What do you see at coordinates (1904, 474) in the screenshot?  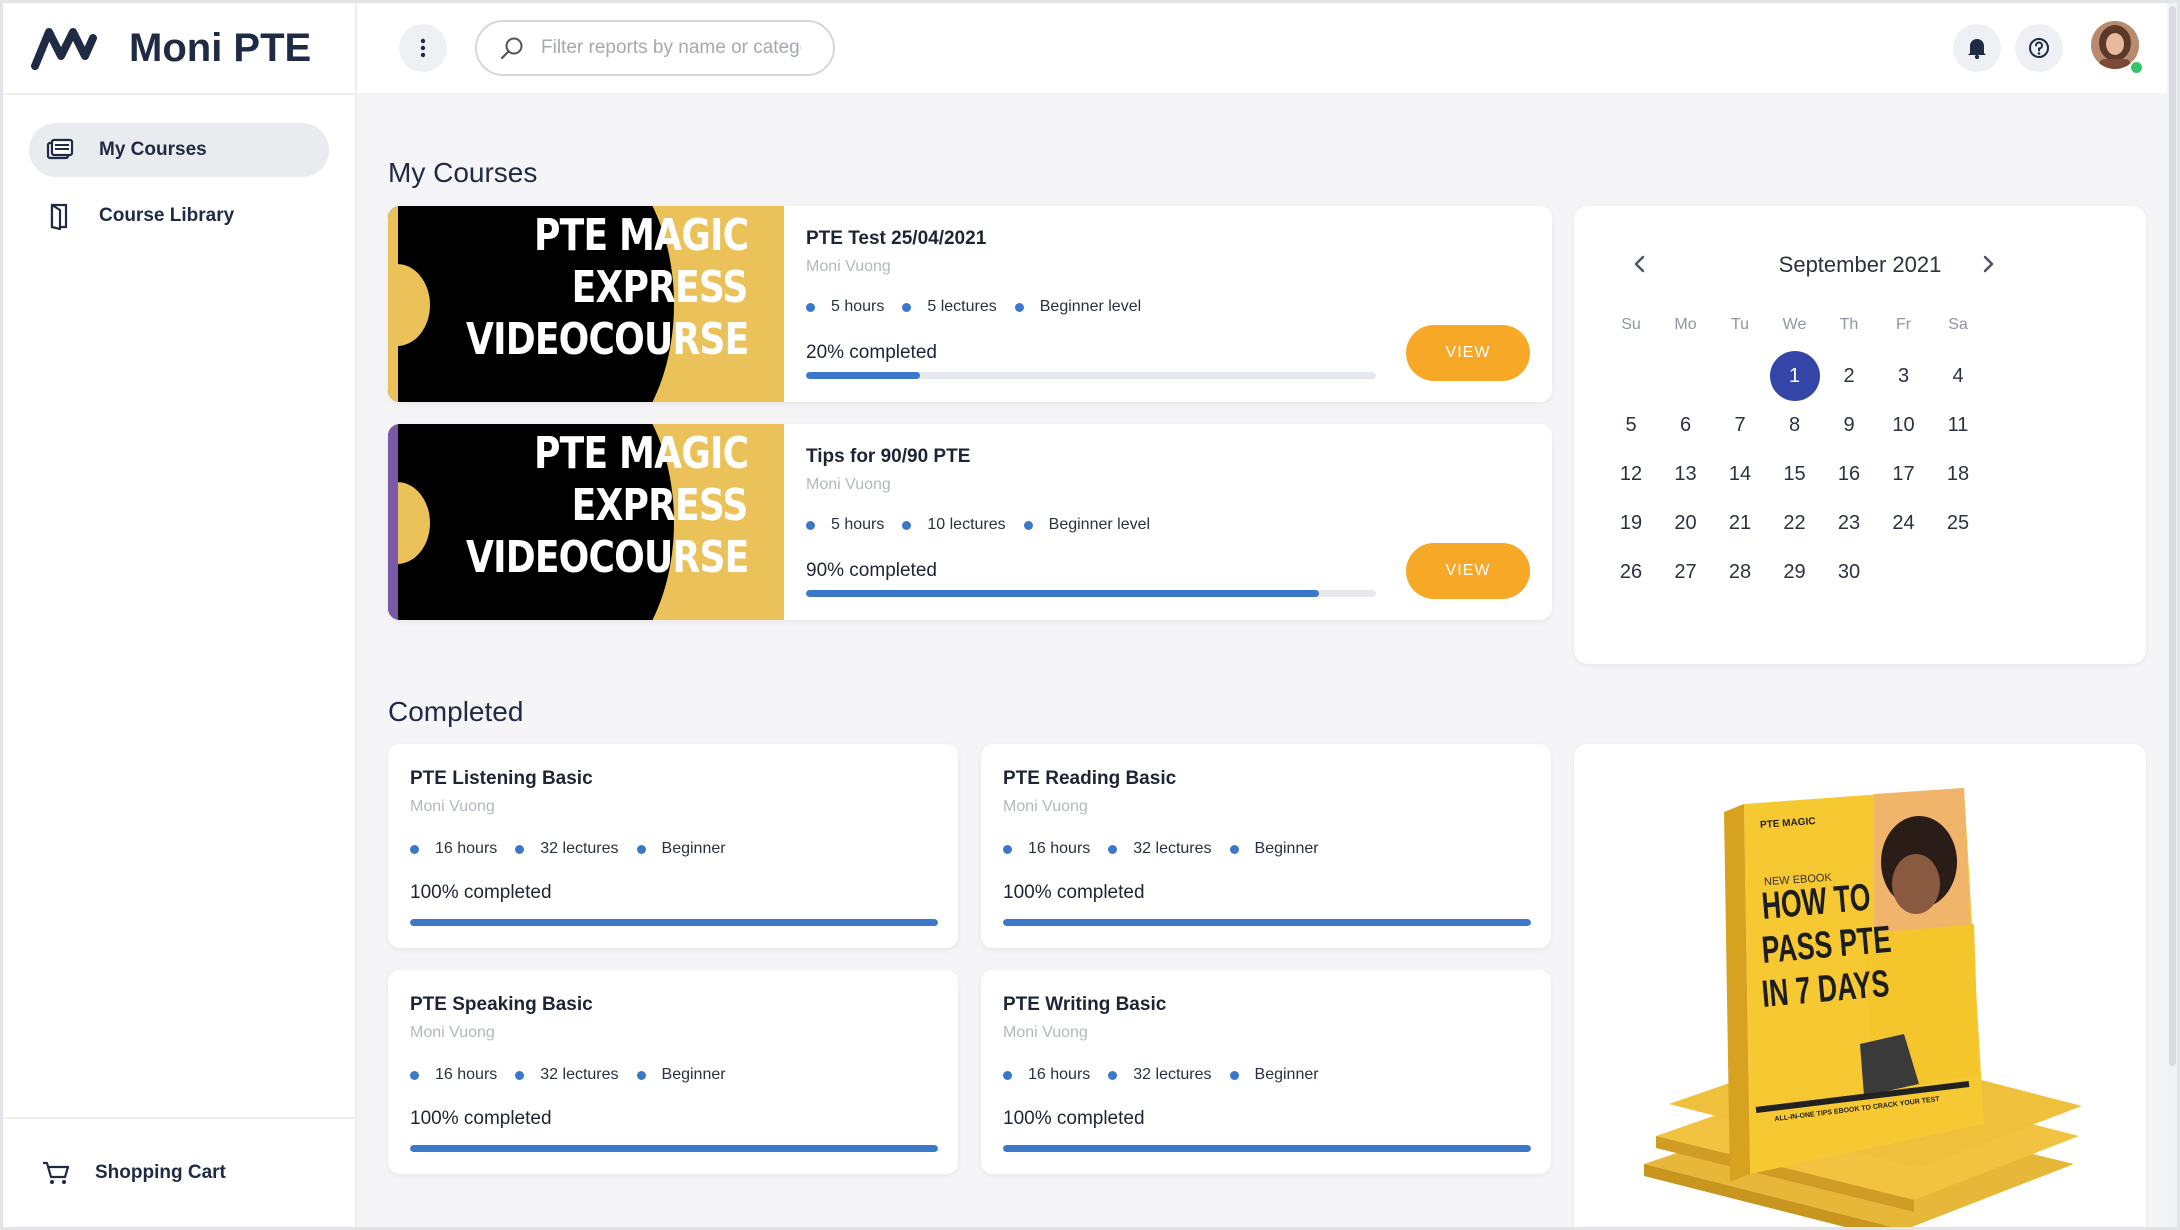 I see `calendar-day: 17` at bounding box center [1904, 474].